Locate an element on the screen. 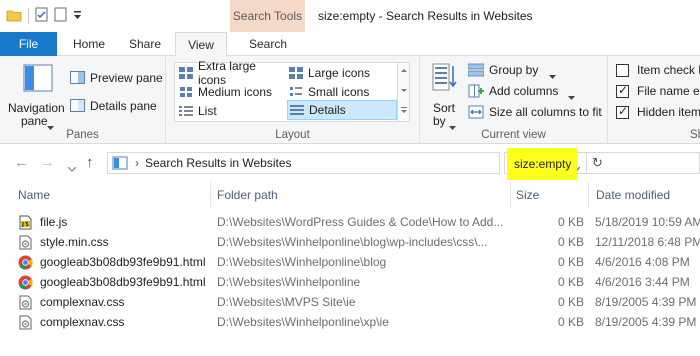  date-modified: 8/19/2005 4:39 PM is located at coordinates (646, 322).